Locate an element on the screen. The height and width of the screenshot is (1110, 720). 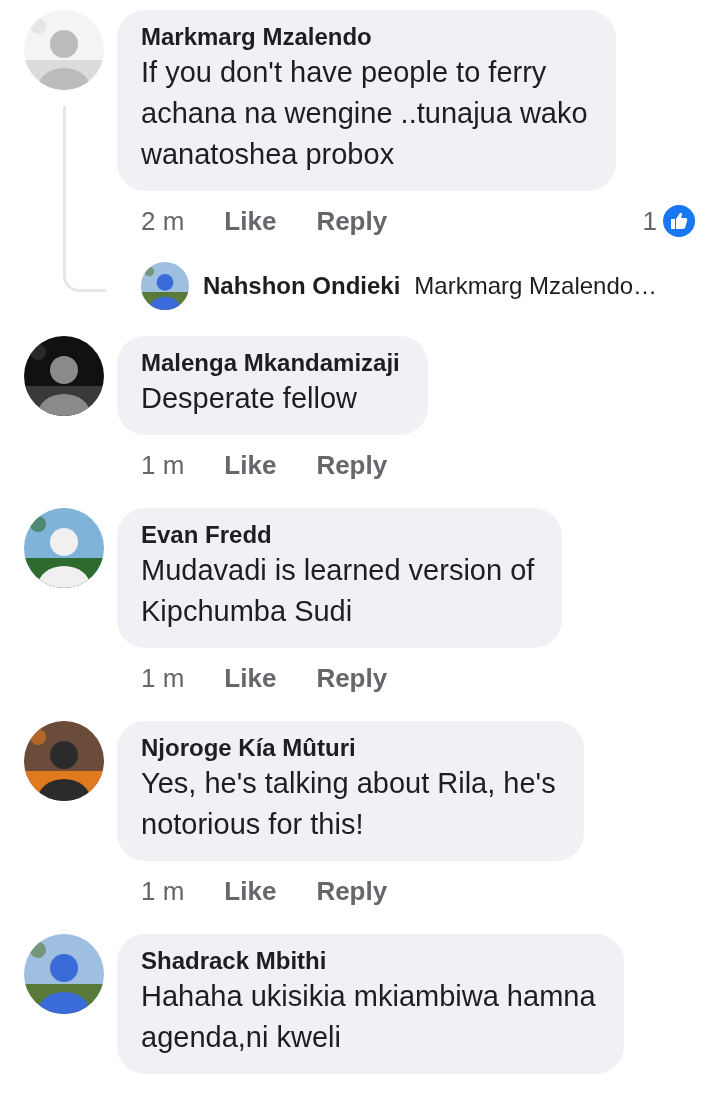
like-icon is located at coordinates (679, 221).